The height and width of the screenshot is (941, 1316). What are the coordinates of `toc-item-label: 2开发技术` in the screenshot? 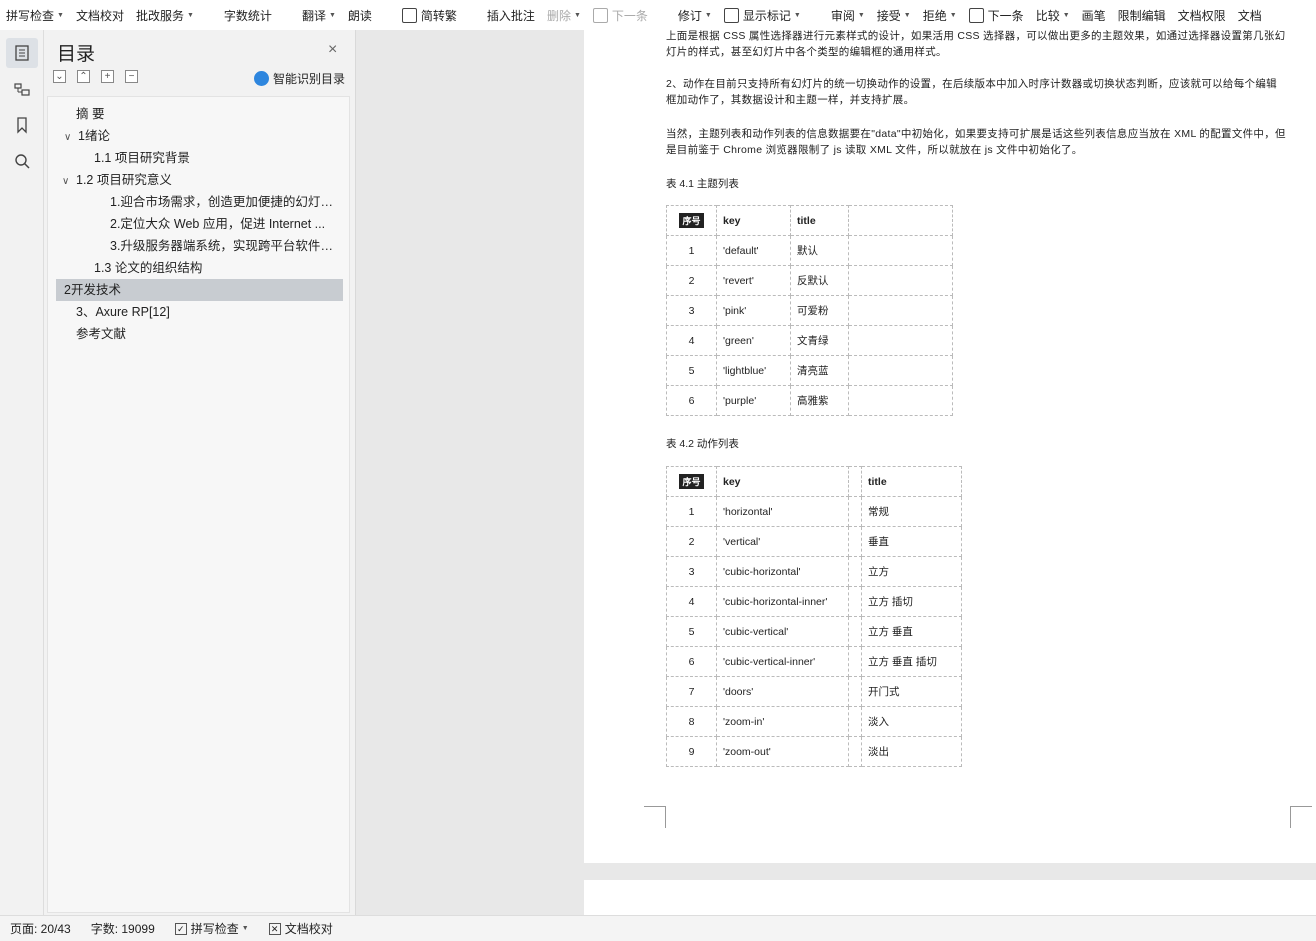 It's located at (92, 290).